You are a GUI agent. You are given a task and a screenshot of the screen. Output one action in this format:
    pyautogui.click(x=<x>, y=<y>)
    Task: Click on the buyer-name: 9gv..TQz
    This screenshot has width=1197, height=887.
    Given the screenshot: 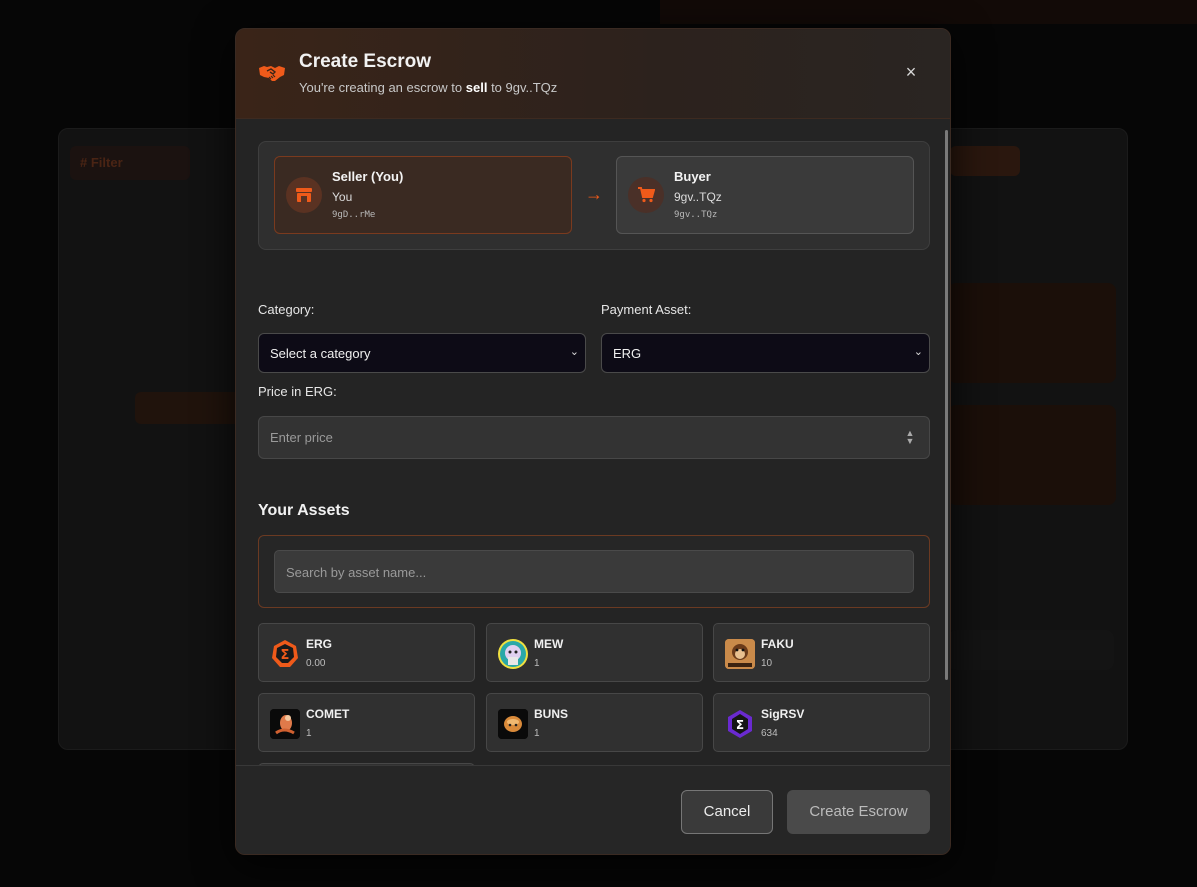 What is the action you would take?
    pyautogui.click(x=698, y=197)
    